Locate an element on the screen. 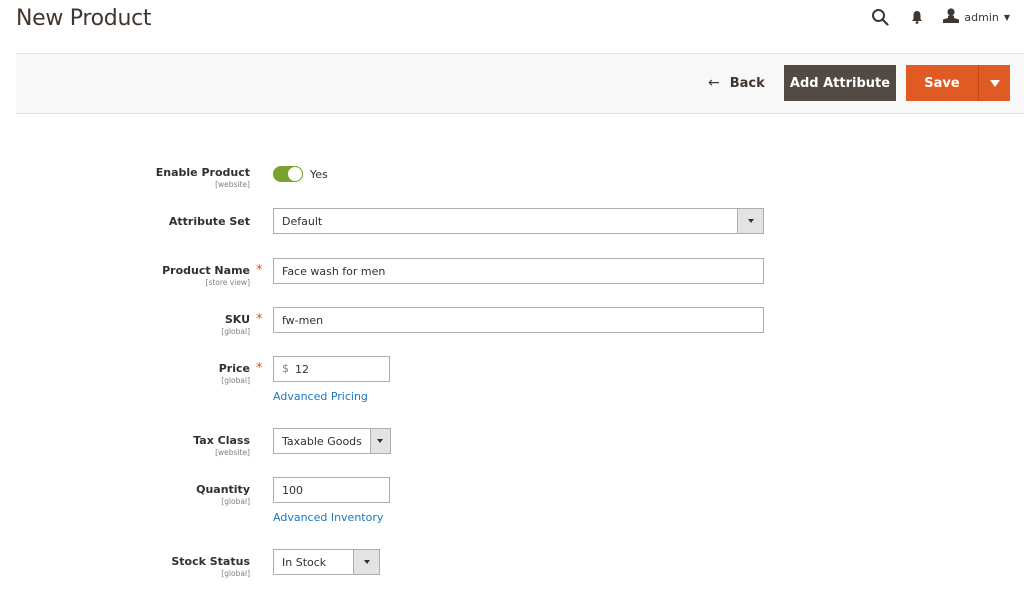 The height and width of the screenshot is (592, 1024). bell-icon is located at coordinates (917, 17).